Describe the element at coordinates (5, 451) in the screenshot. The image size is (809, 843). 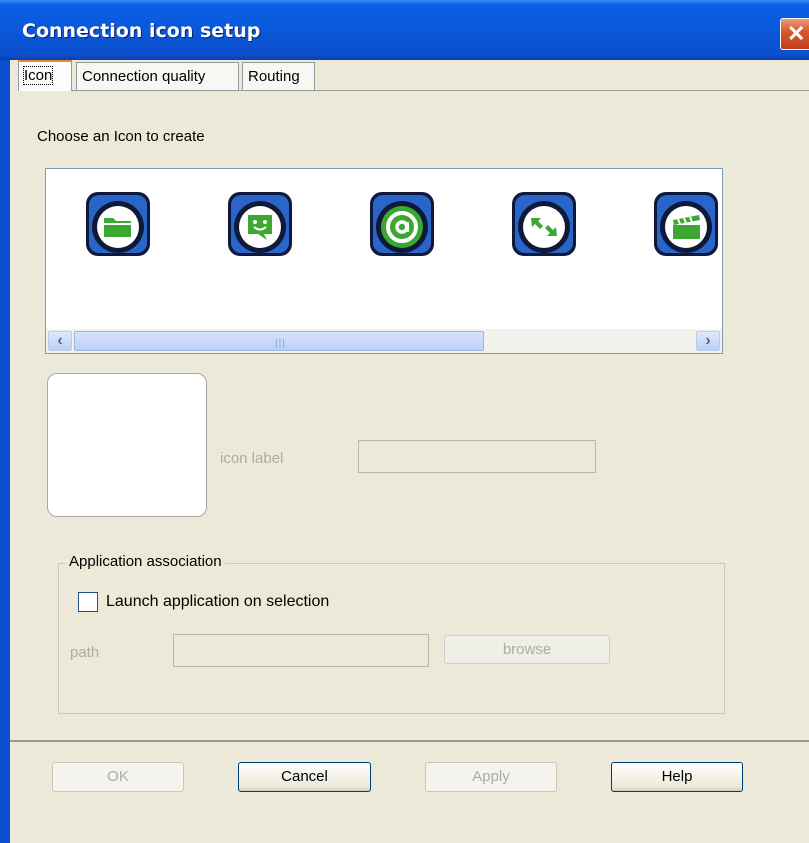
I see `window-border` at that location.